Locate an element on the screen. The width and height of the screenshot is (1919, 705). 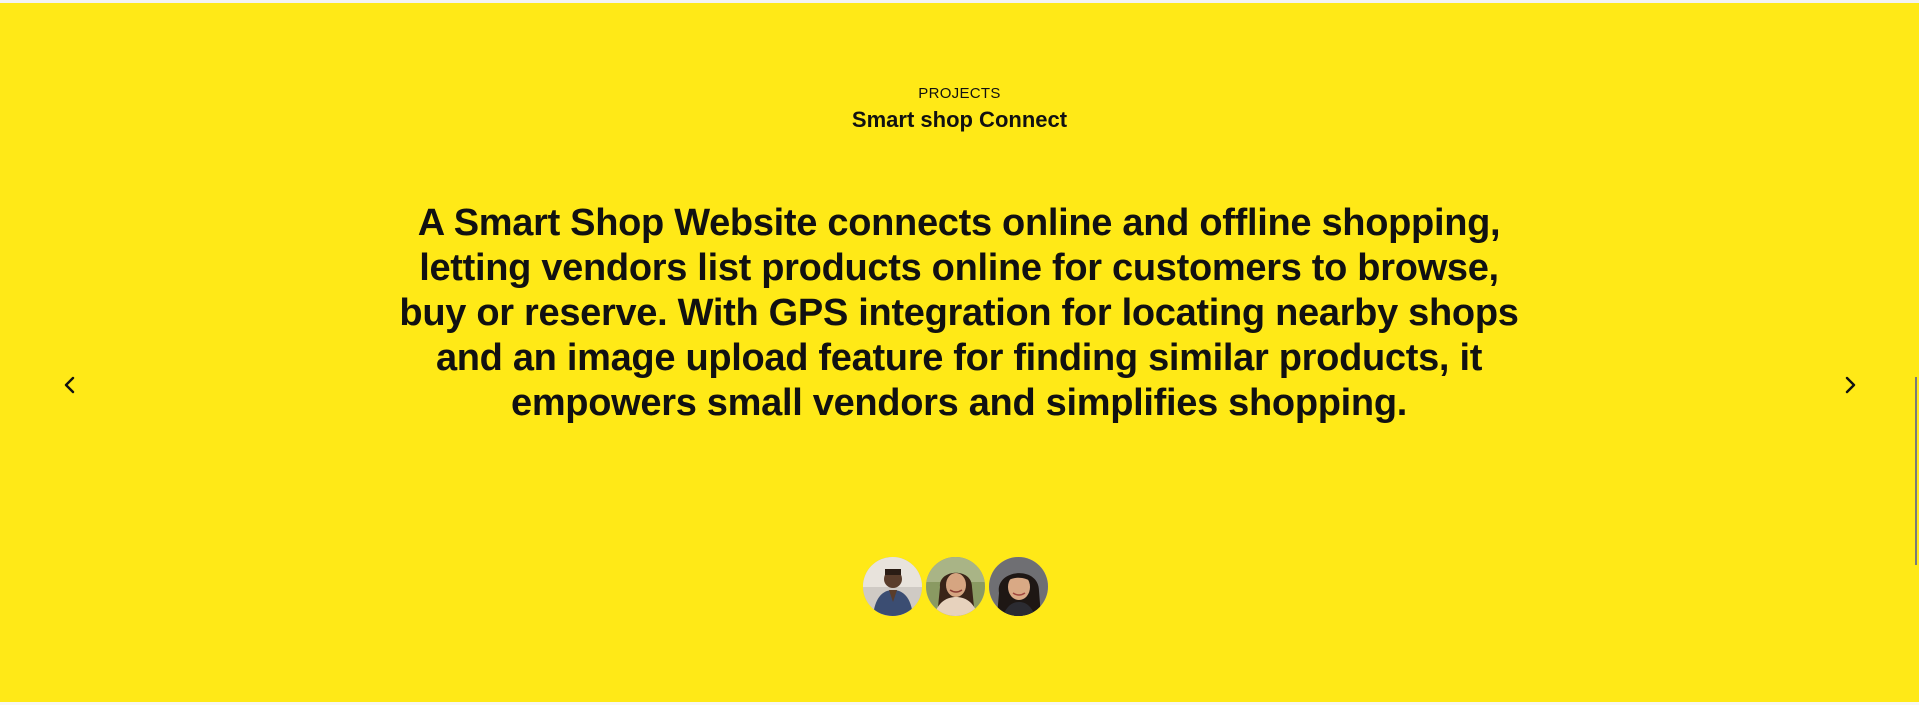
project-title: Smart shop Connect is located at coordinates (959, 119).